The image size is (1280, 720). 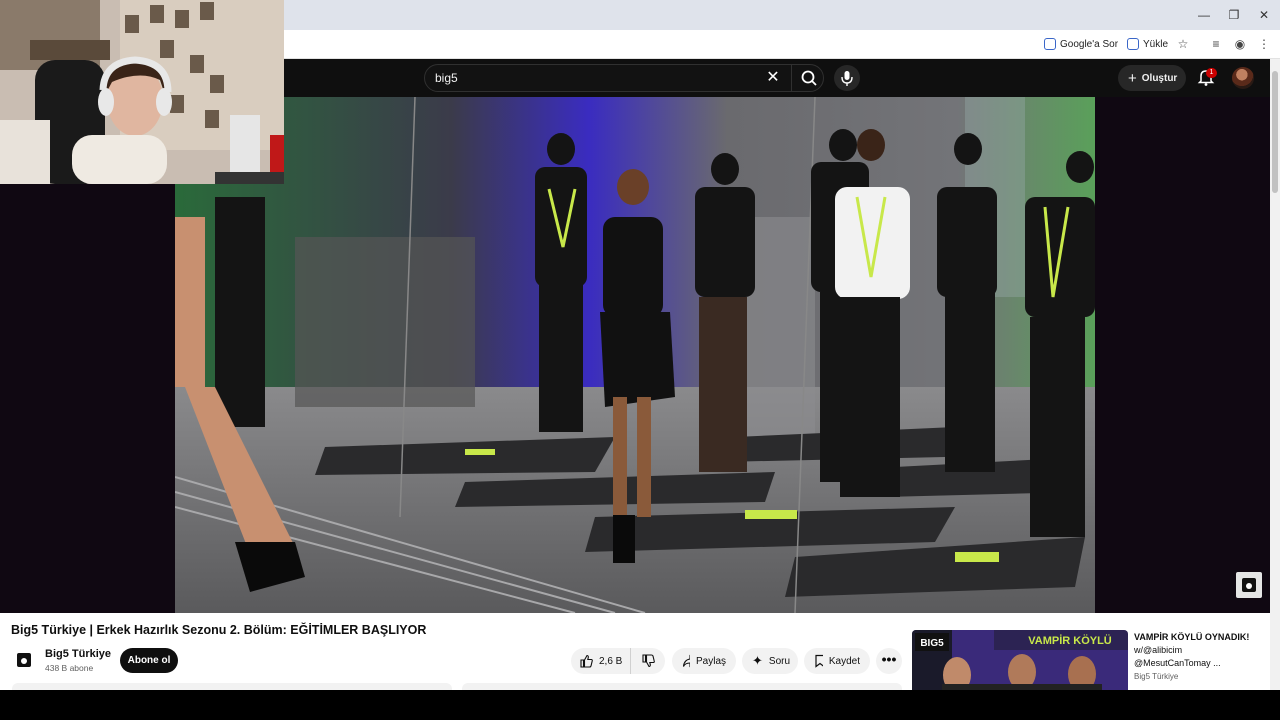 What do you see at coordinates (1234, 15) in the screenshot?
I see `restore-button: ❐` at bounding box center [1234, 15].